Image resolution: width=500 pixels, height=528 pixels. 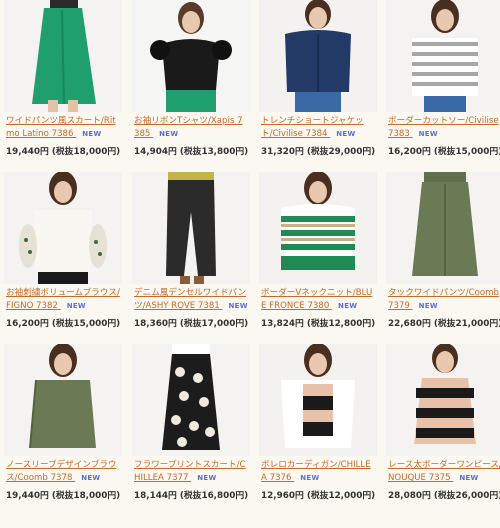 What do you see at coordinates (184, 121) in the screenshot?
I see `product-name: お袖リボンTシャツ/Xapis` at bounding box center [184, 121].